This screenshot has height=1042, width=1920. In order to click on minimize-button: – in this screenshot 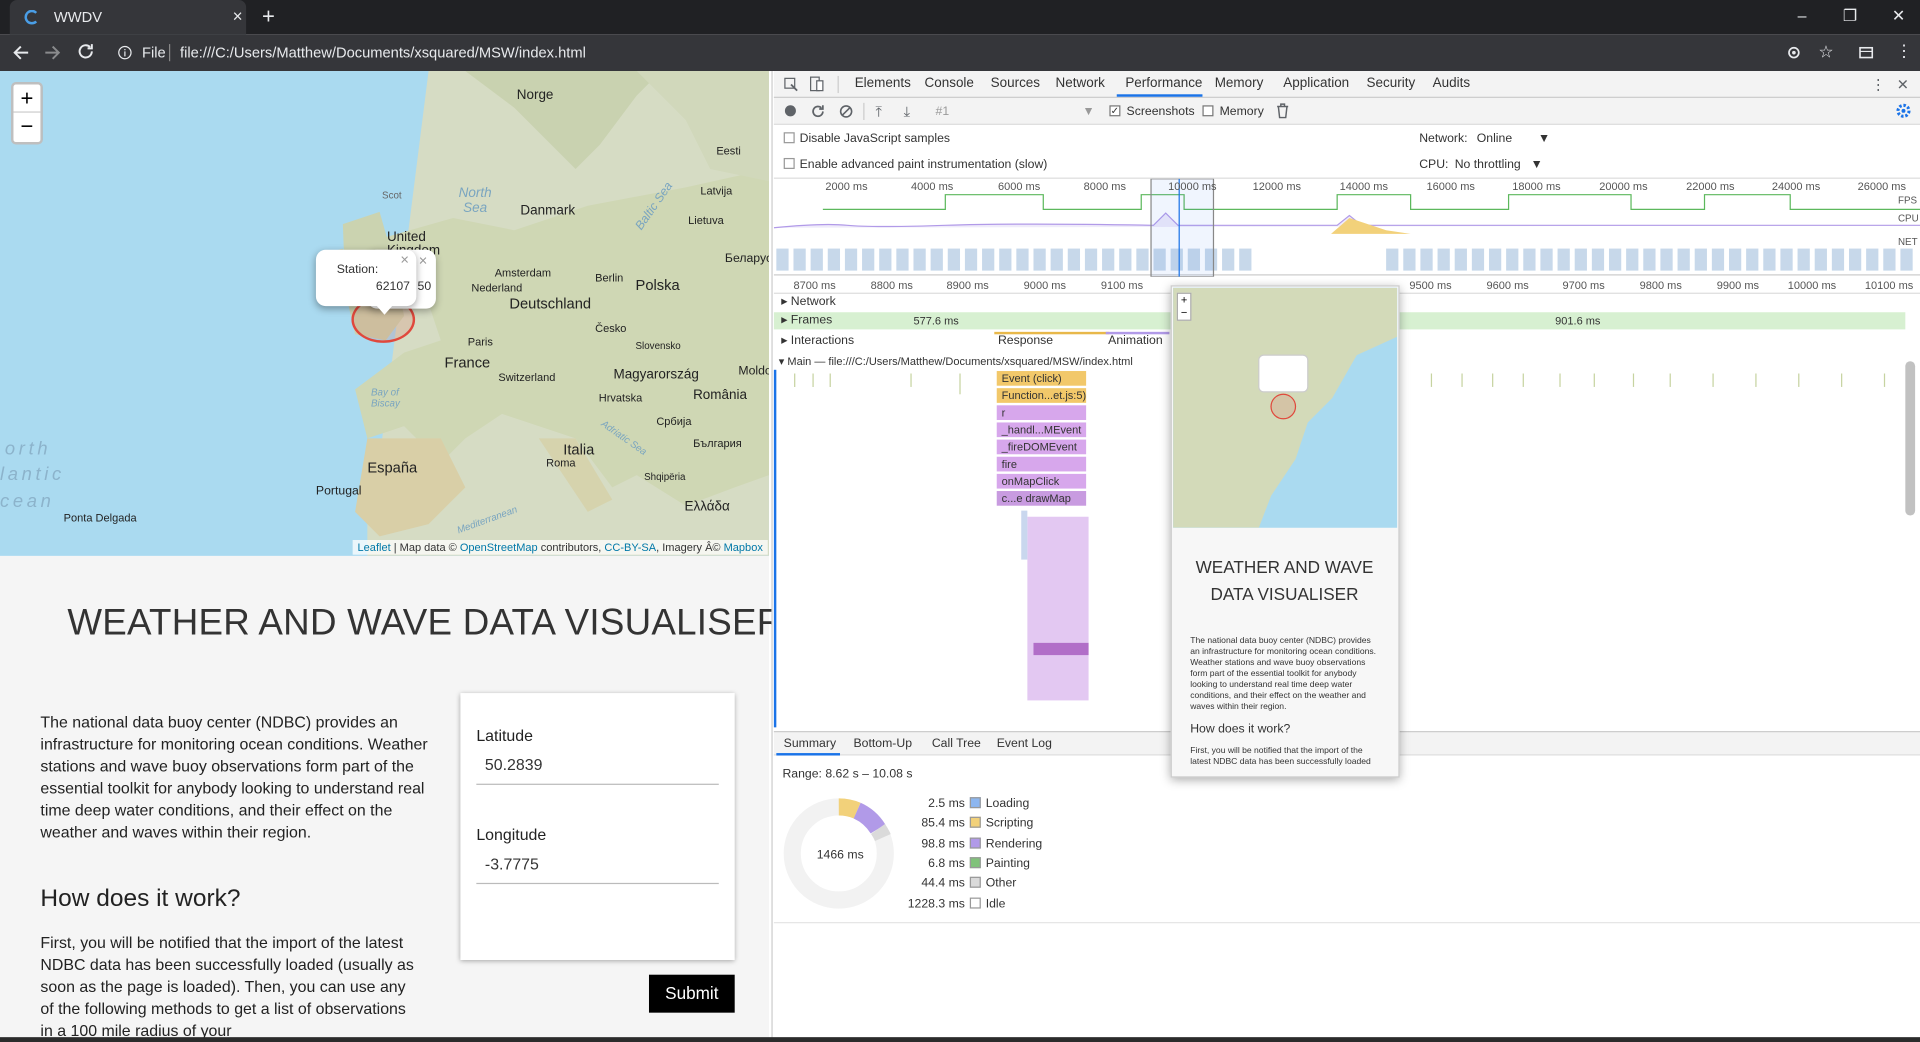, I will do `click(1802, 15)`.